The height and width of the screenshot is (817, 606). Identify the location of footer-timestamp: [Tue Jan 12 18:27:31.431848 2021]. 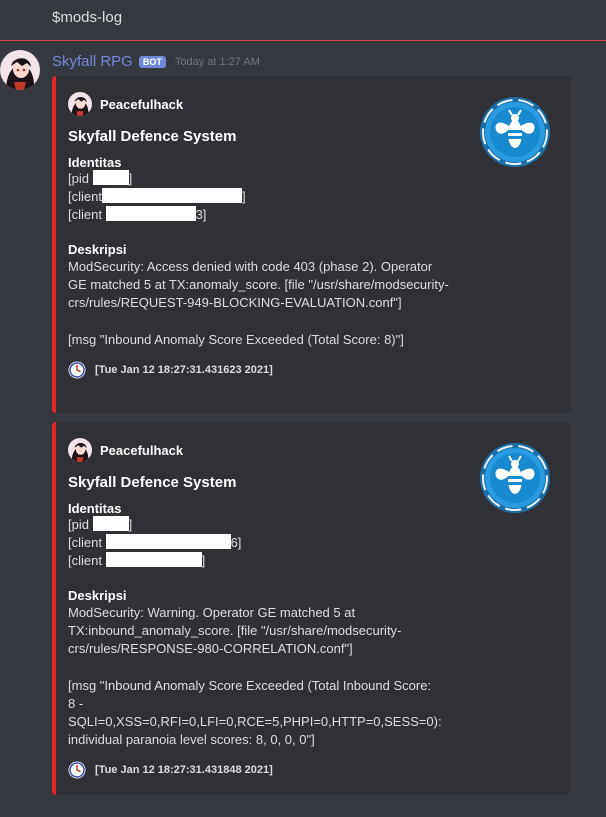
(184, 770).